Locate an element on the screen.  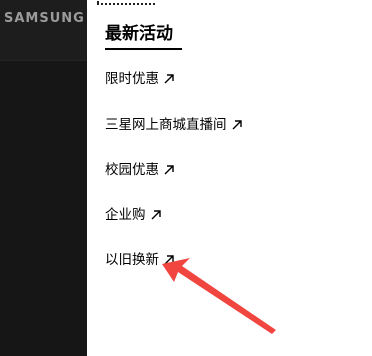
menu-item-label: 企业购 is located at coordinates (125, 215).